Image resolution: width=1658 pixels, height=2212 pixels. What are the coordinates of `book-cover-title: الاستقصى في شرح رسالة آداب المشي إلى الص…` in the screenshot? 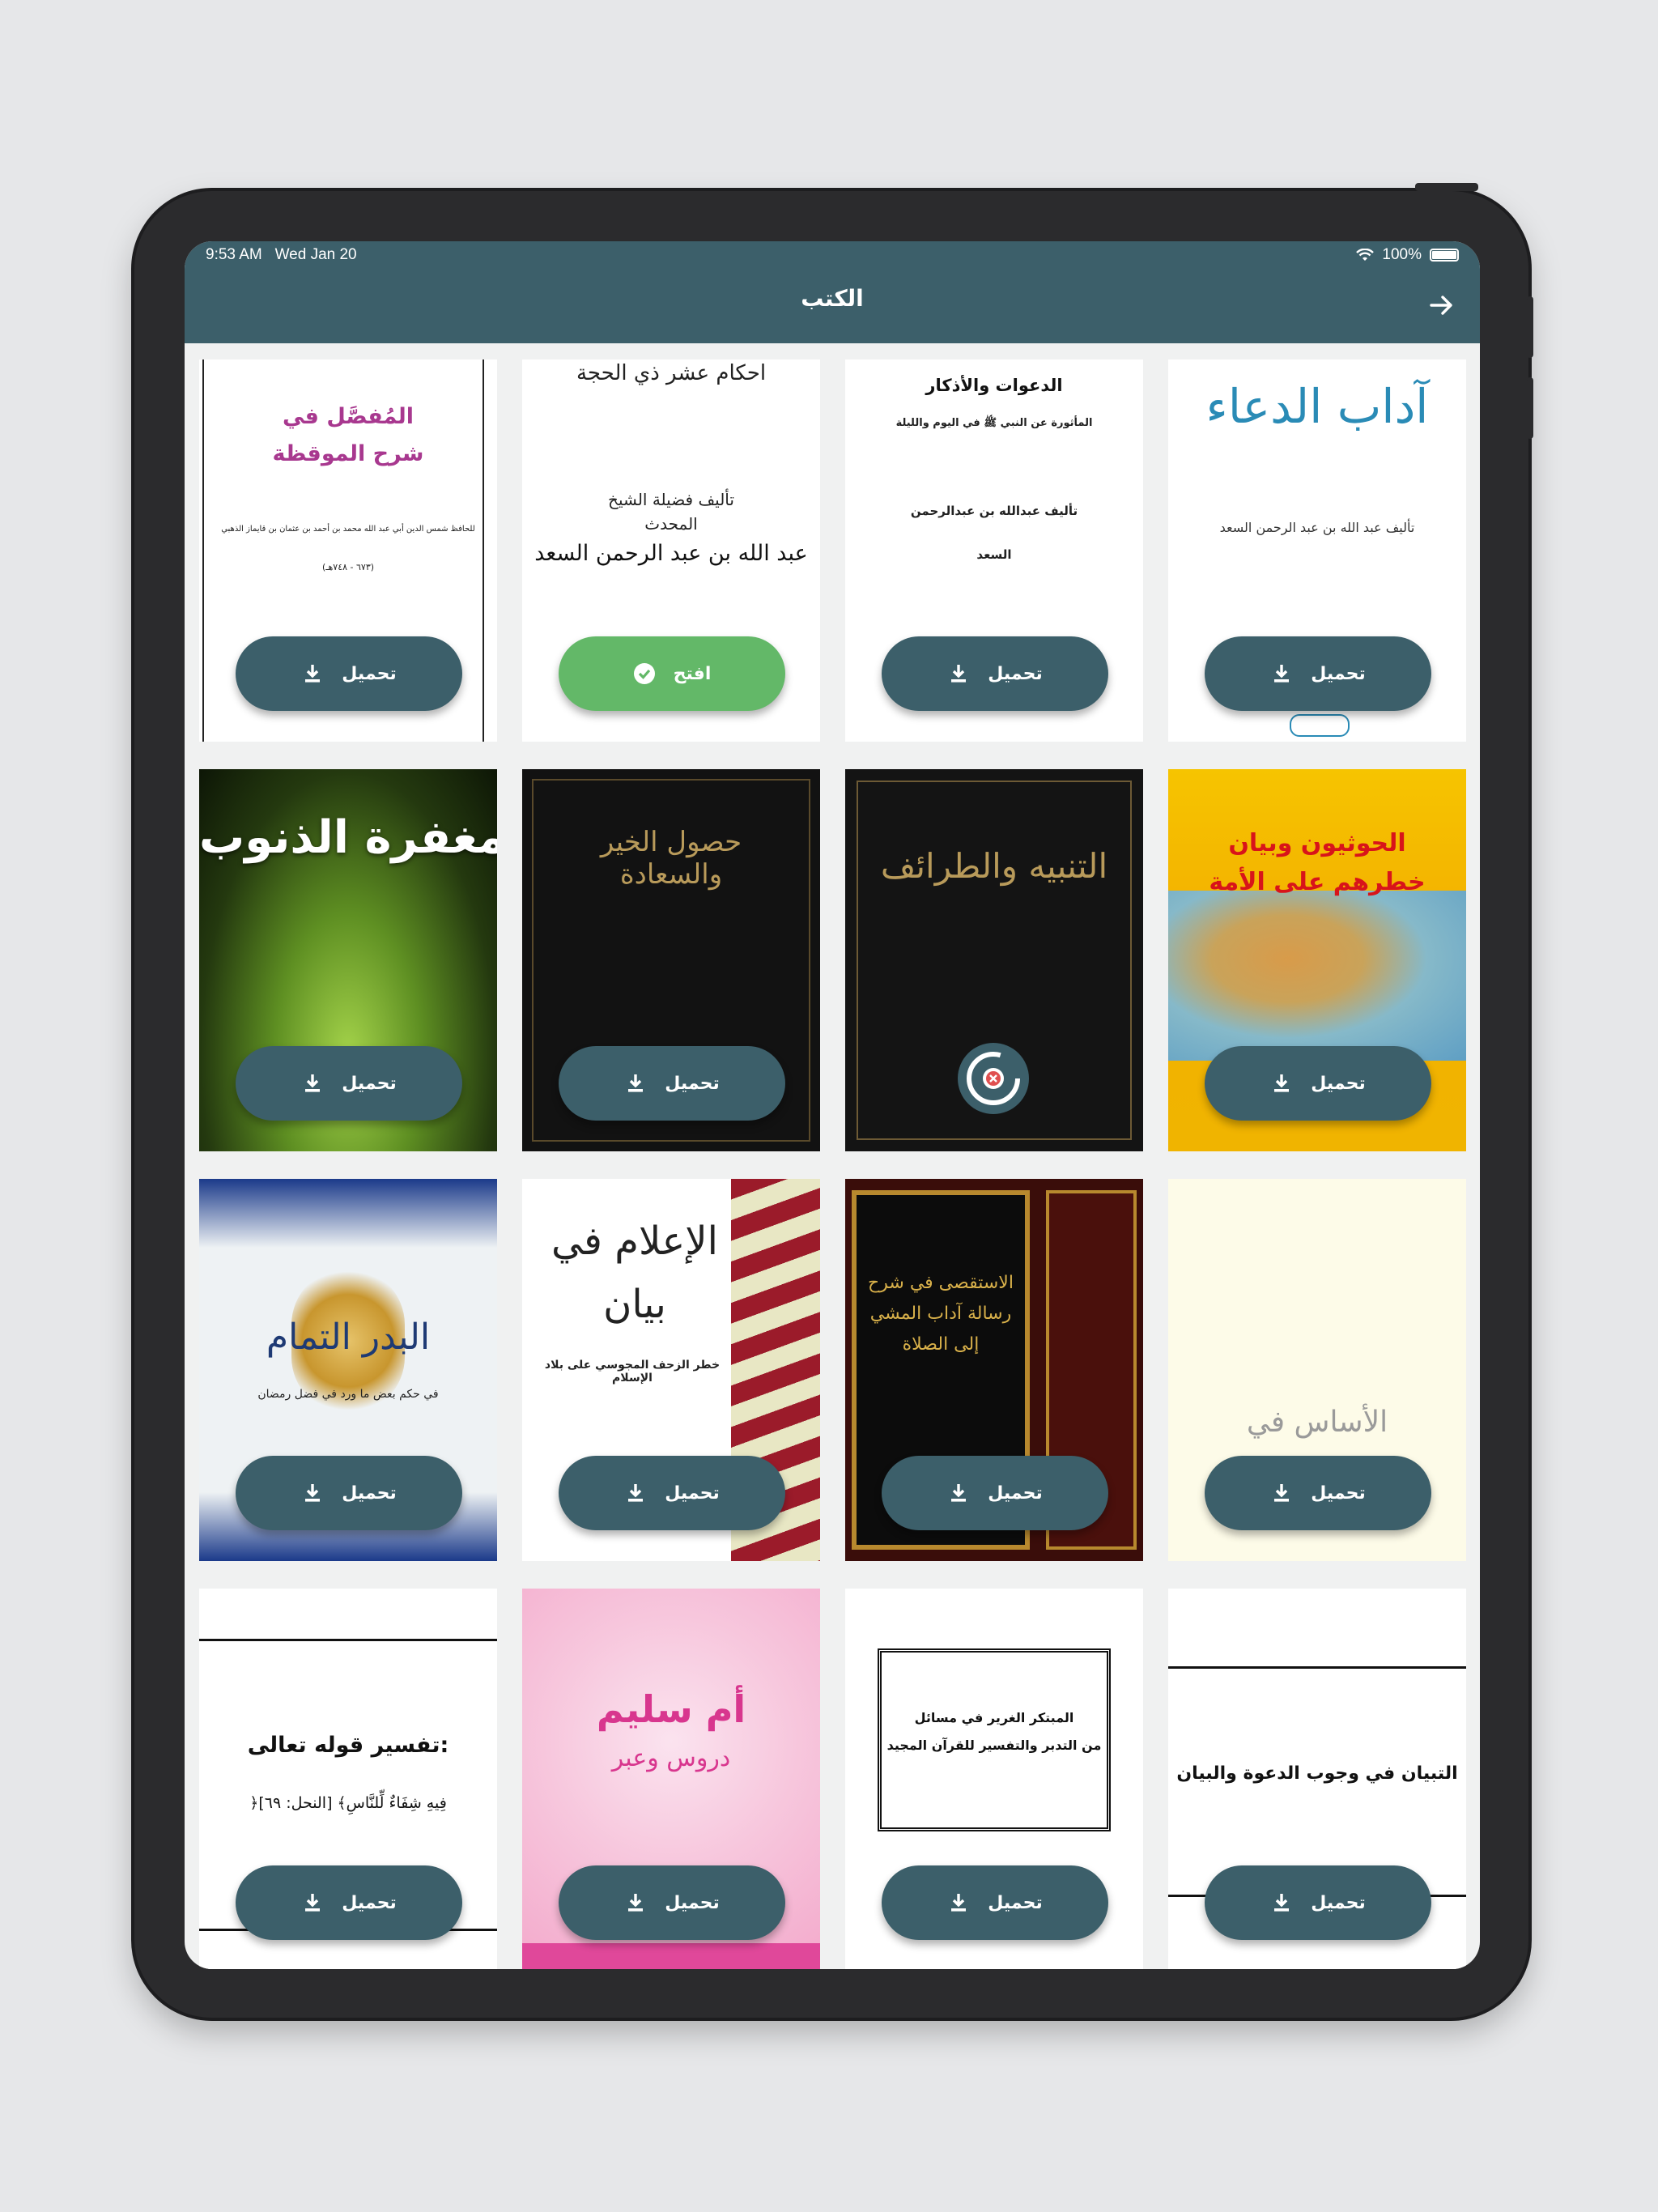 It's located at (941, 1314).